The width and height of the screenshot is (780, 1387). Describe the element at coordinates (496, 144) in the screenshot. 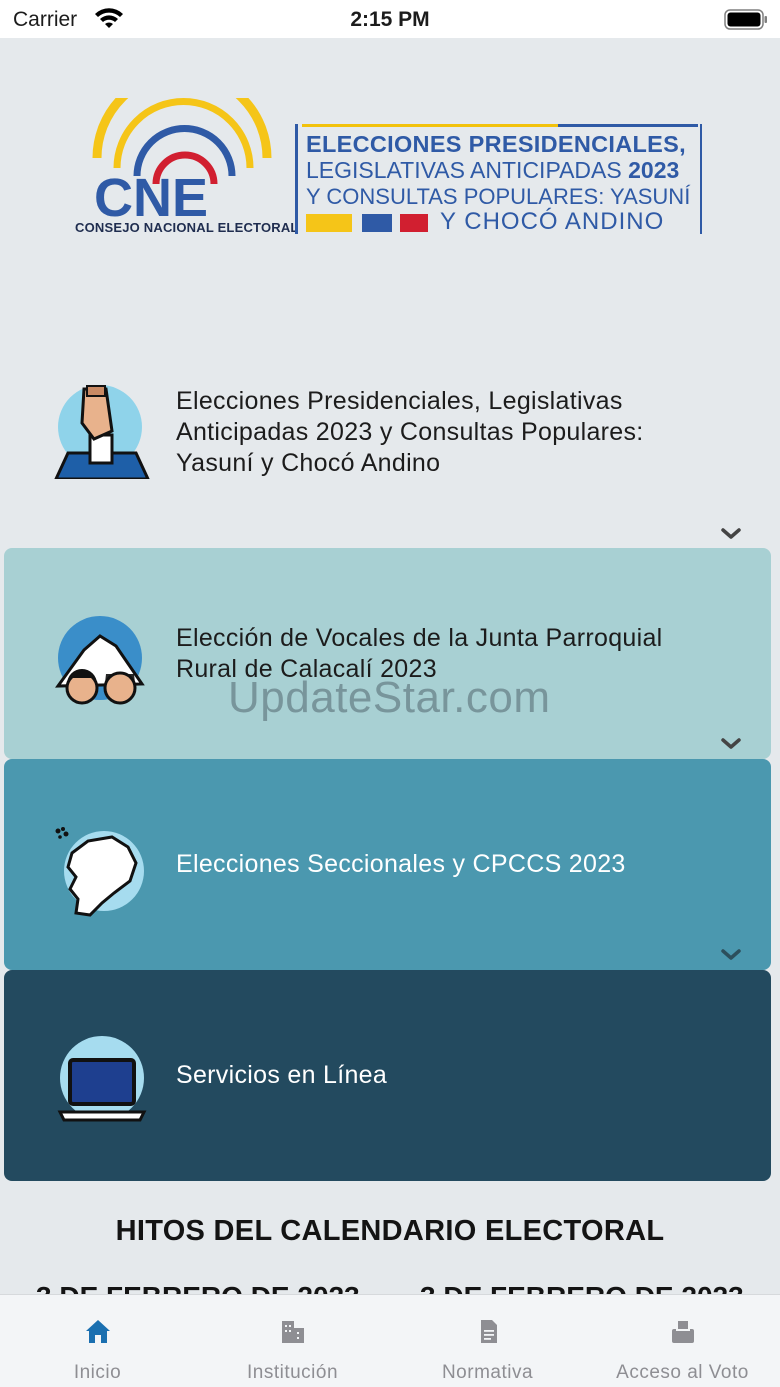

I see `banner-line-1: ELECCIONES PRESIDENCIALES,` at that location.